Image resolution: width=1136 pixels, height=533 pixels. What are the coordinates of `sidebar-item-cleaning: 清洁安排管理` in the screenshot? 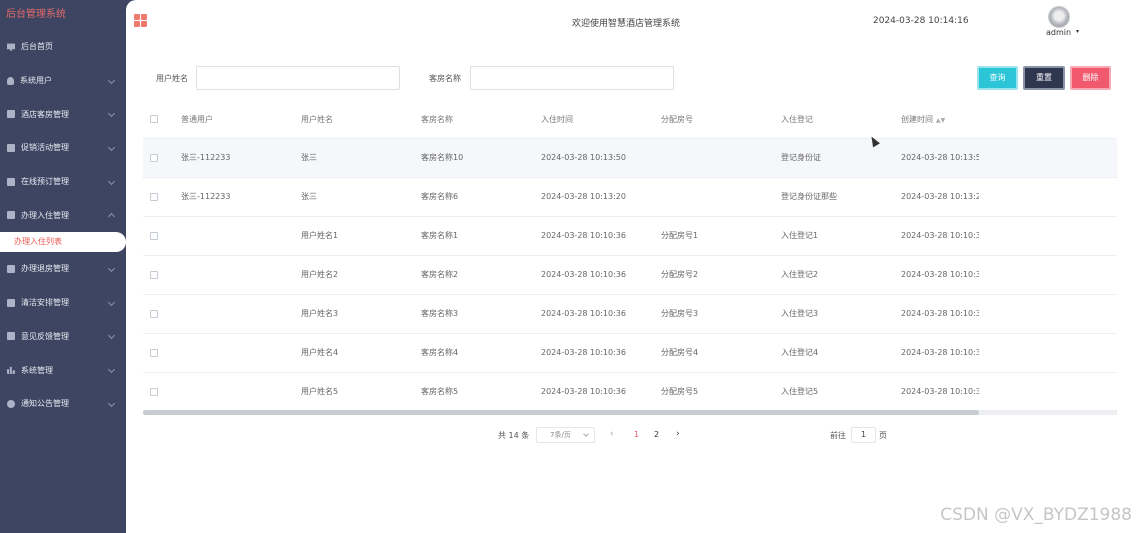 It's located at (63, 303).